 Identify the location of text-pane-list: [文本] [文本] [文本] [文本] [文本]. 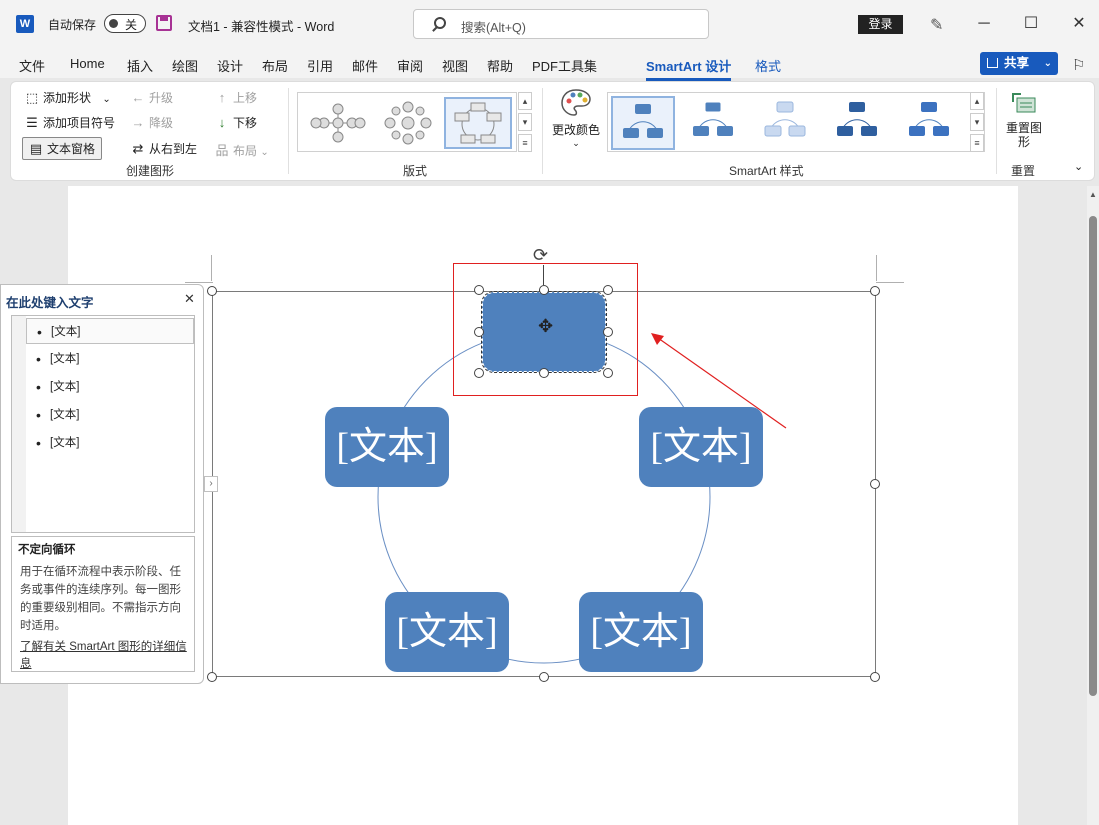
(103, 424).